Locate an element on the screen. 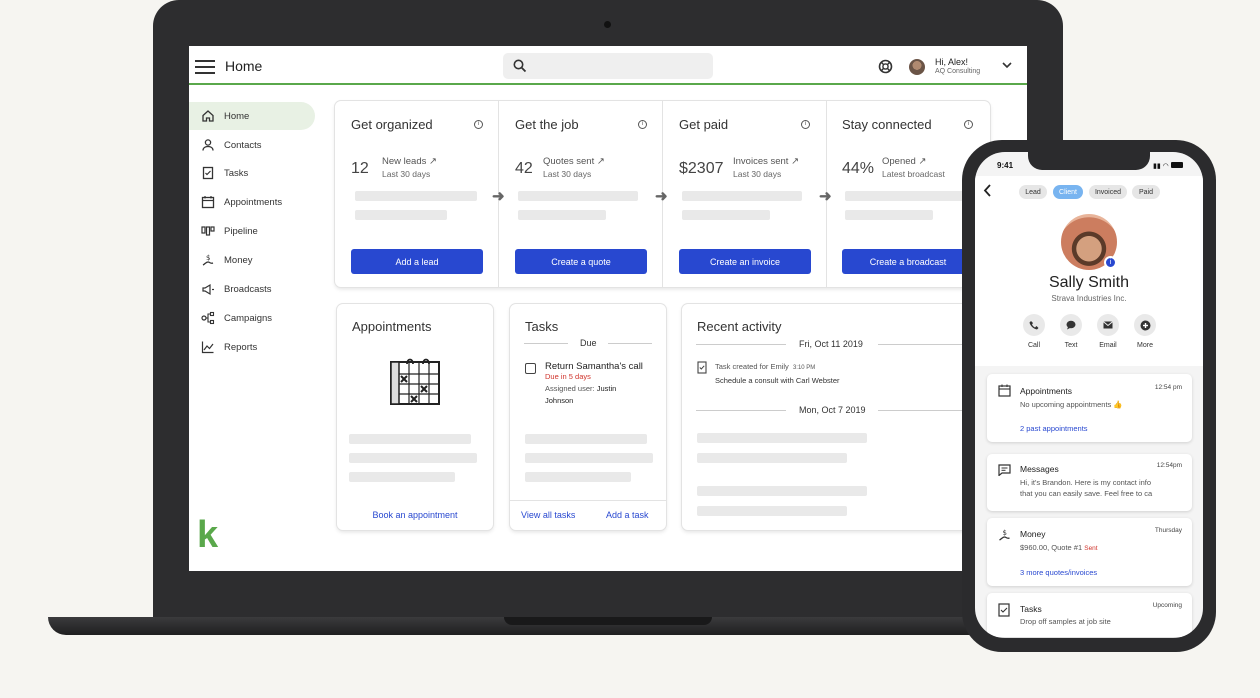  avatar is located at coordinates (917, 67).